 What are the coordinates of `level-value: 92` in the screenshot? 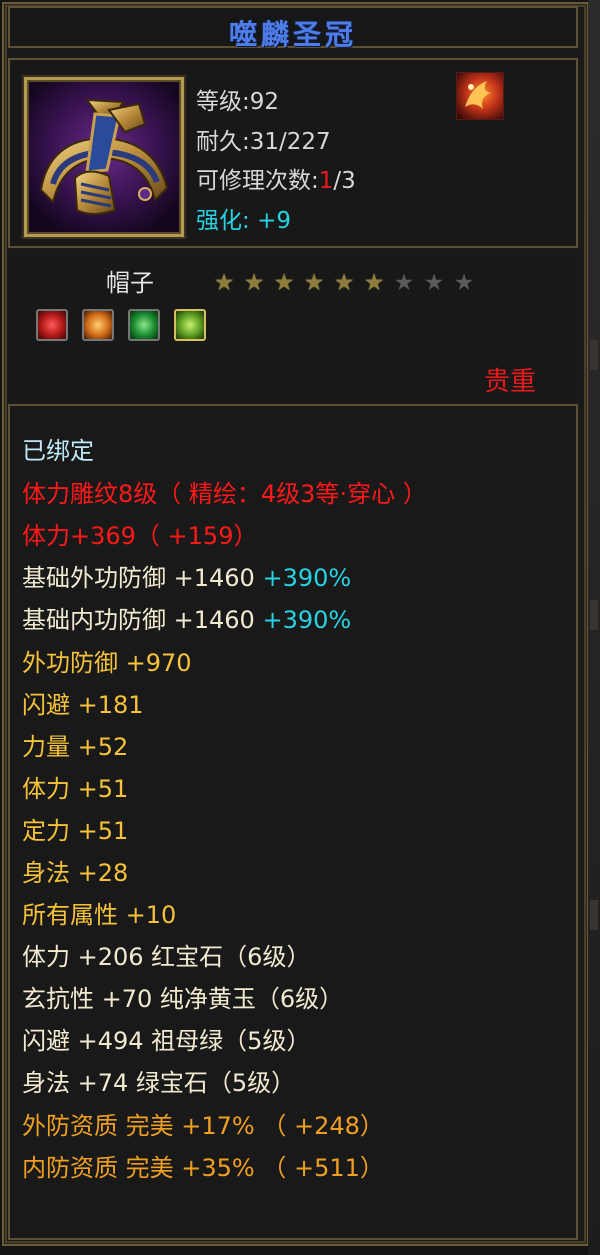 It's located at (264, 102).